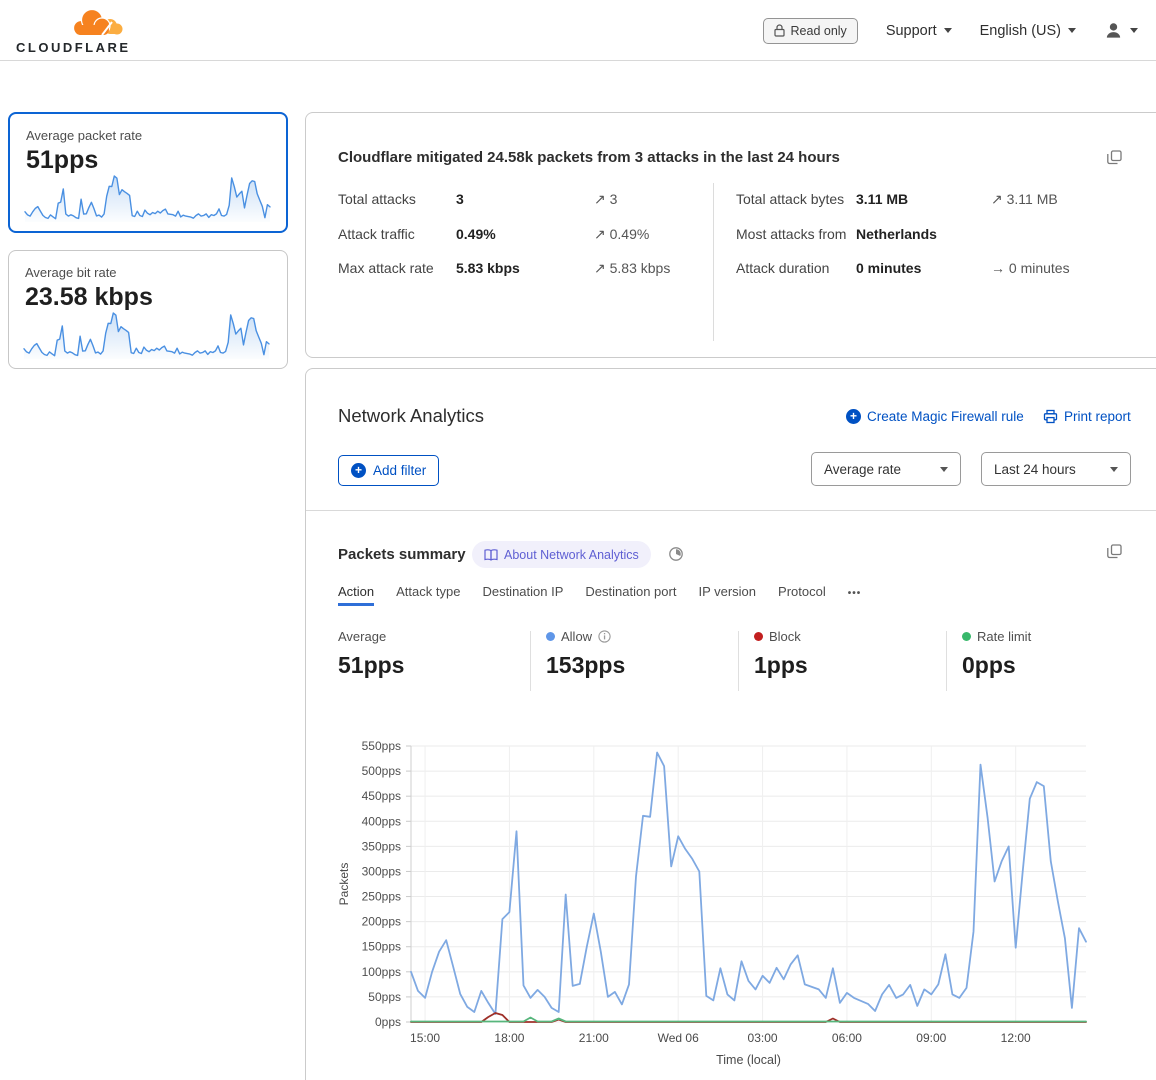 This screenshot has width=1156, height=1080. What do you see at coordinates (550, 636) in the screenshot?
I see `allow-dot` at bounding box center [550, 636].